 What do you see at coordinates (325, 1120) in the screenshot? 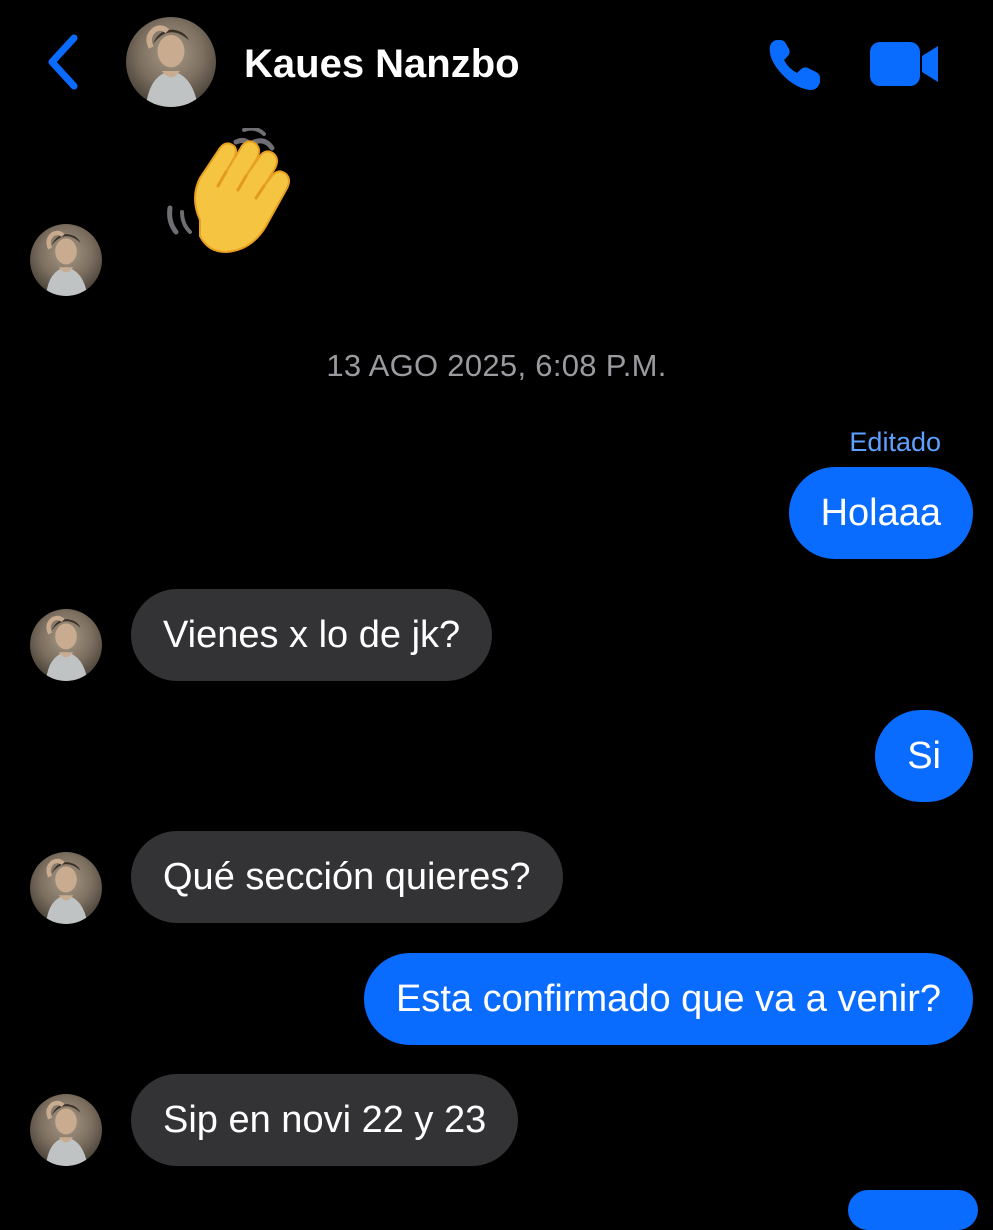
I see `incoming-message: Sip en novi 22 y 23` at bounding box center [325, 1120].